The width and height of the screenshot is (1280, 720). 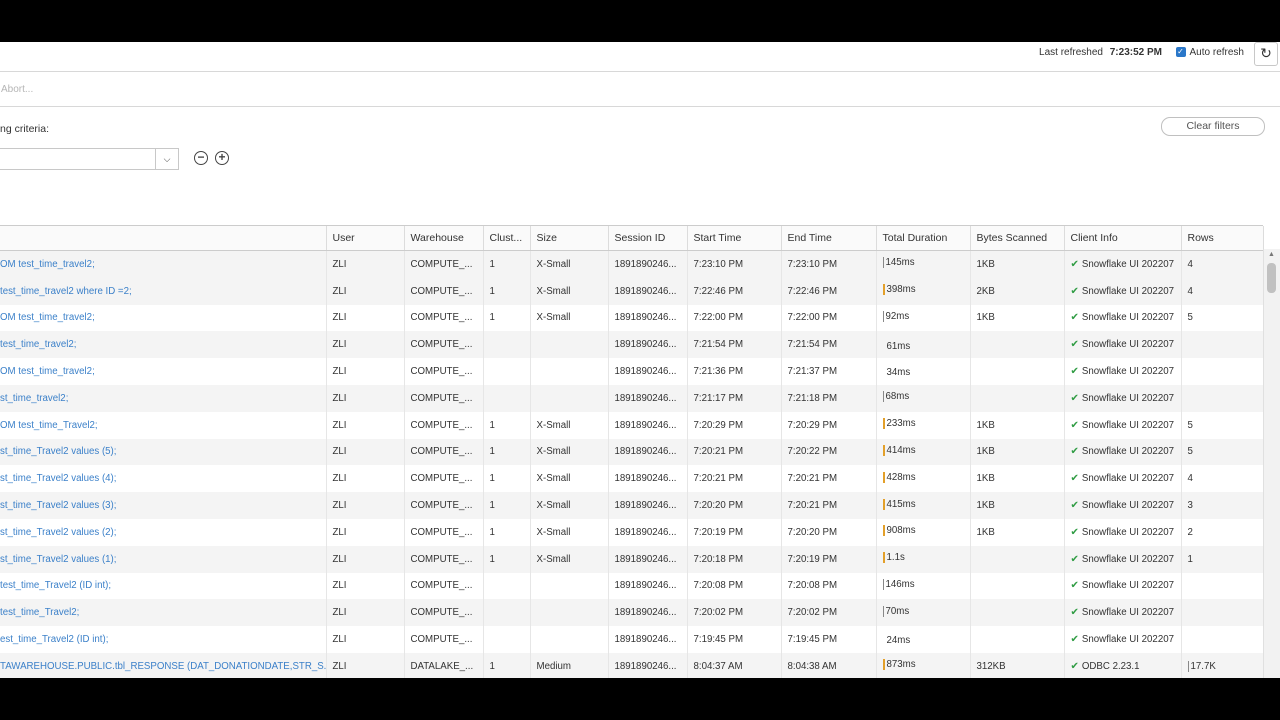 I want to click on duration-cell: 398ms, so click(x=923, y=291).